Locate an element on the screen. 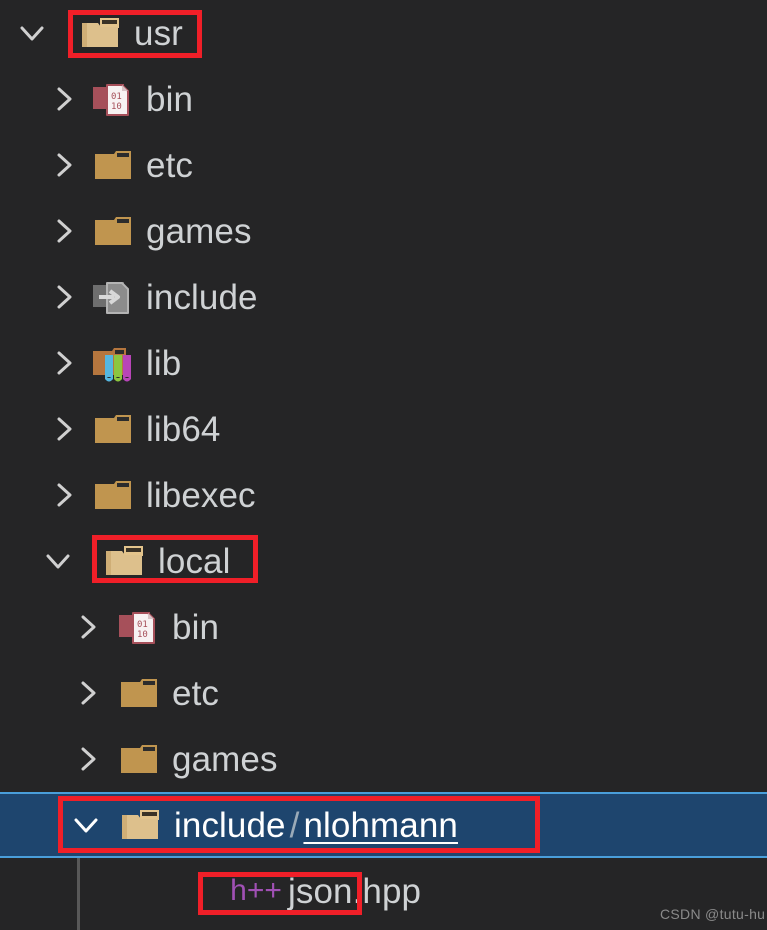 This screenshot has height=930, width=767. tree-row-label-usr-games: games is located at coordinates (199, 231).